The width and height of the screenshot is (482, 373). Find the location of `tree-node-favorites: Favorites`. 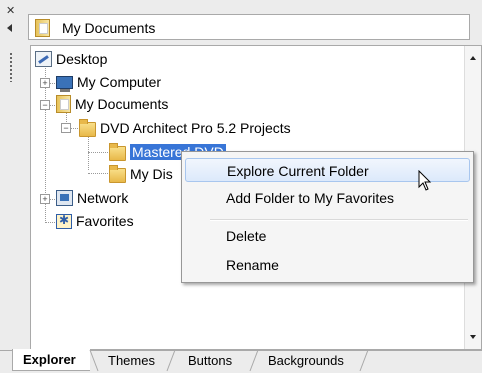

tree-node-favorites: Favorites is located at coordinates (95, 221).